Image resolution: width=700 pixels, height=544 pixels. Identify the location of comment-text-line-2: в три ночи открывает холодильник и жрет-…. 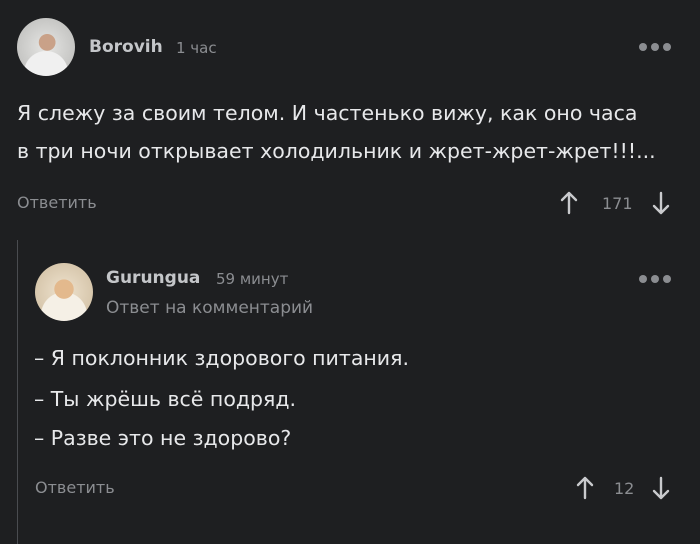
(336, 151).